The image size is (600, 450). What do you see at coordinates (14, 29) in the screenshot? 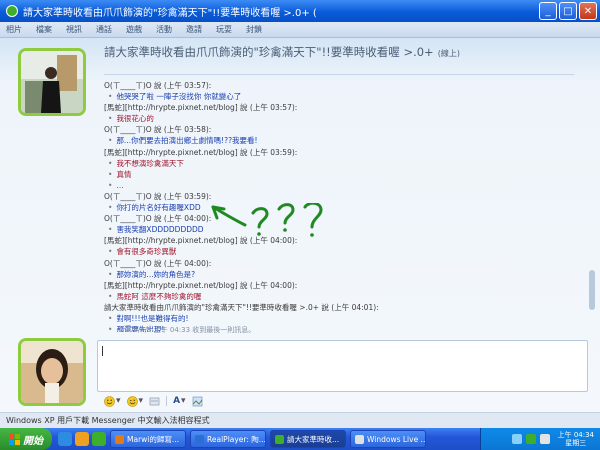
I see `menu-photos: 相片` at bounding box center [14, 29].